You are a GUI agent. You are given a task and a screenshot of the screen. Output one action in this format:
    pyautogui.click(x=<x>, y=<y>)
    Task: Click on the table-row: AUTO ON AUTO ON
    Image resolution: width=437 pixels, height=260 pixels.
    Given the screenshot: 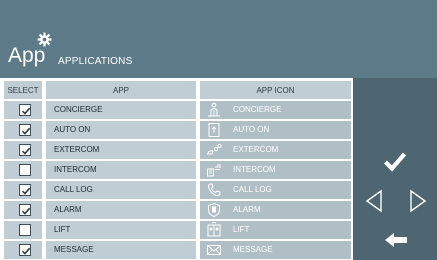 What is the action you would take?
    pyautogui.click(x=176, y=130)
    